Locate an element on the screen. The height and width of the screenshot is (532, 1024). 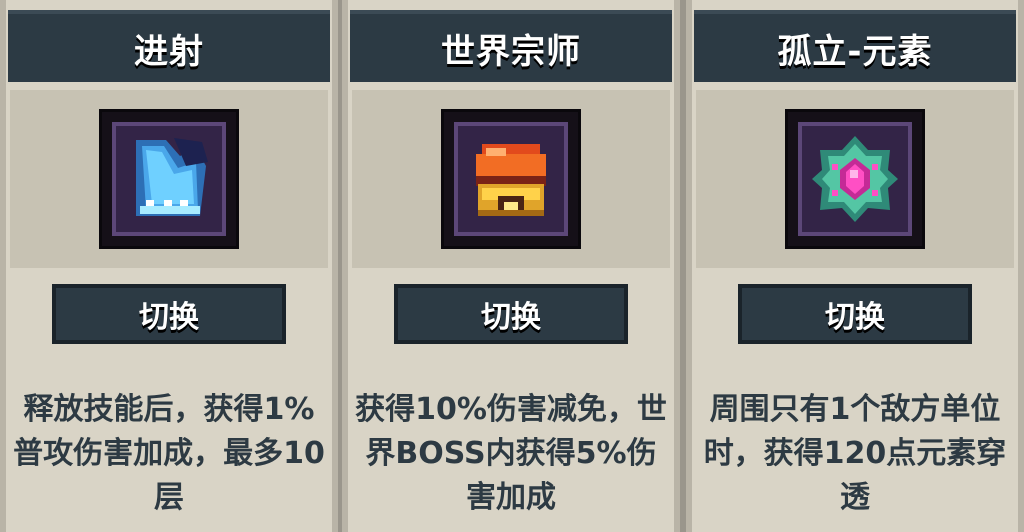
pink-gem-icon is located at coordinates (855, 179).